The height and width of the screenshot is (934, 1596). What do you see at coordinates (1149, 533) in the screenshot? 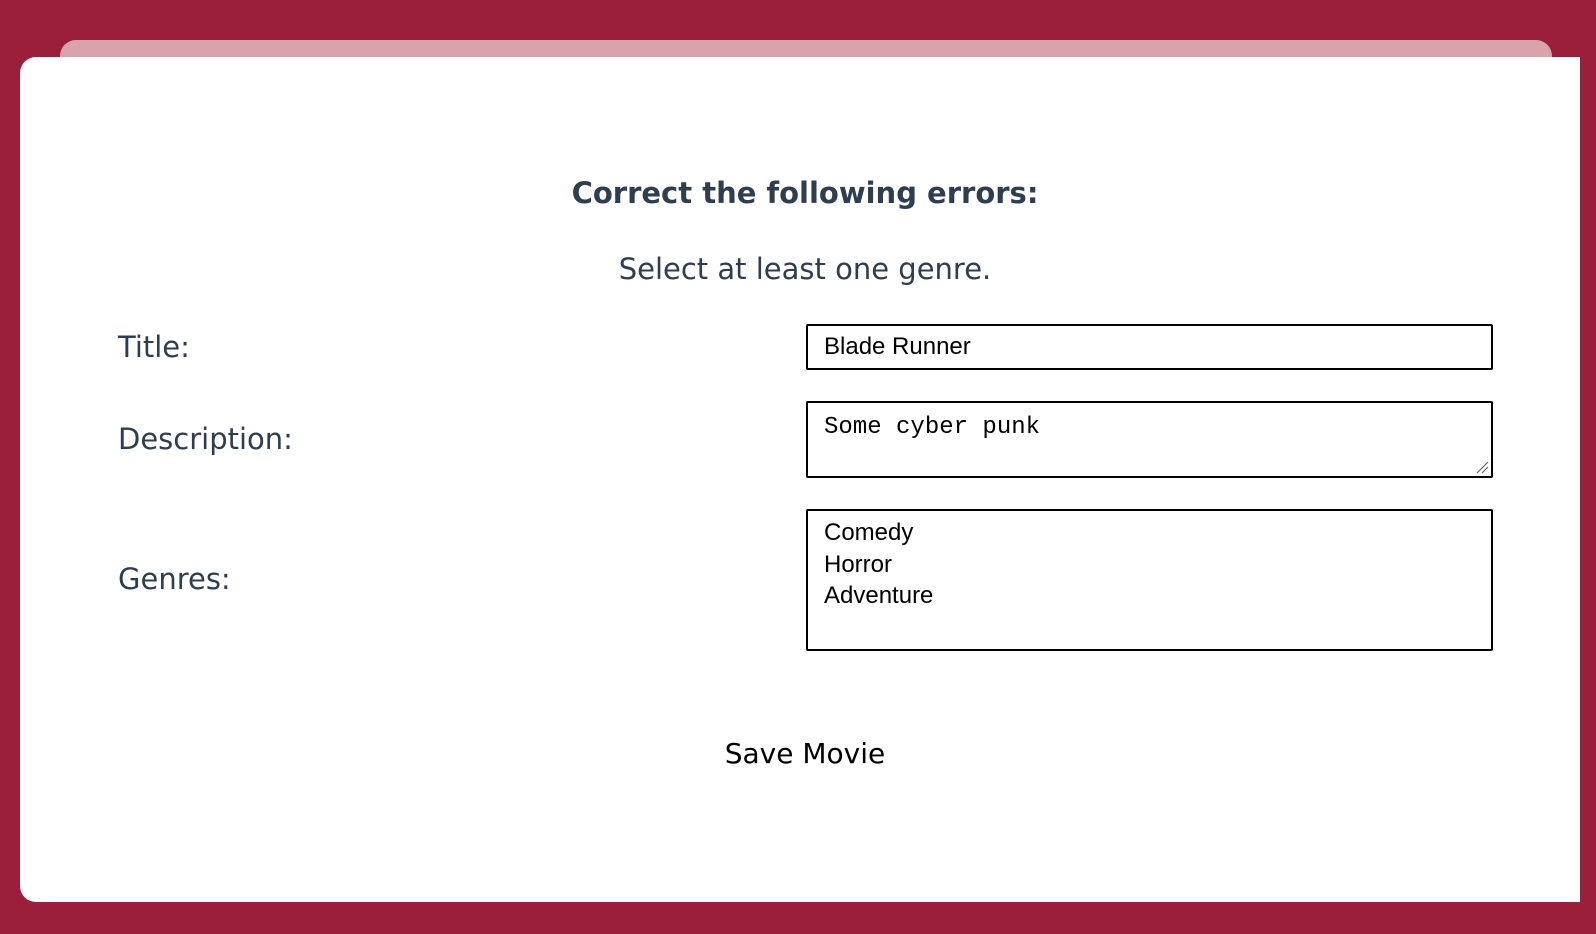
I see `genre-option-comedy: Comedy` at bounding box center [1149, 533].